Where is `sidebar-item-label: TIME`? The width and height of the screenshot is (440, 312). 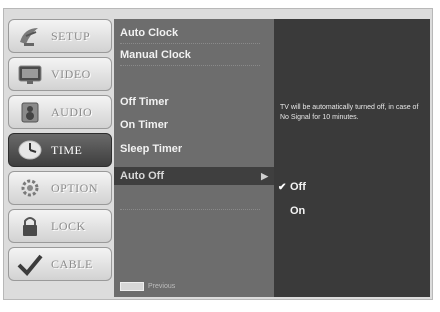
sidebar-item-label: TIME is located at coordinates (67, 149).